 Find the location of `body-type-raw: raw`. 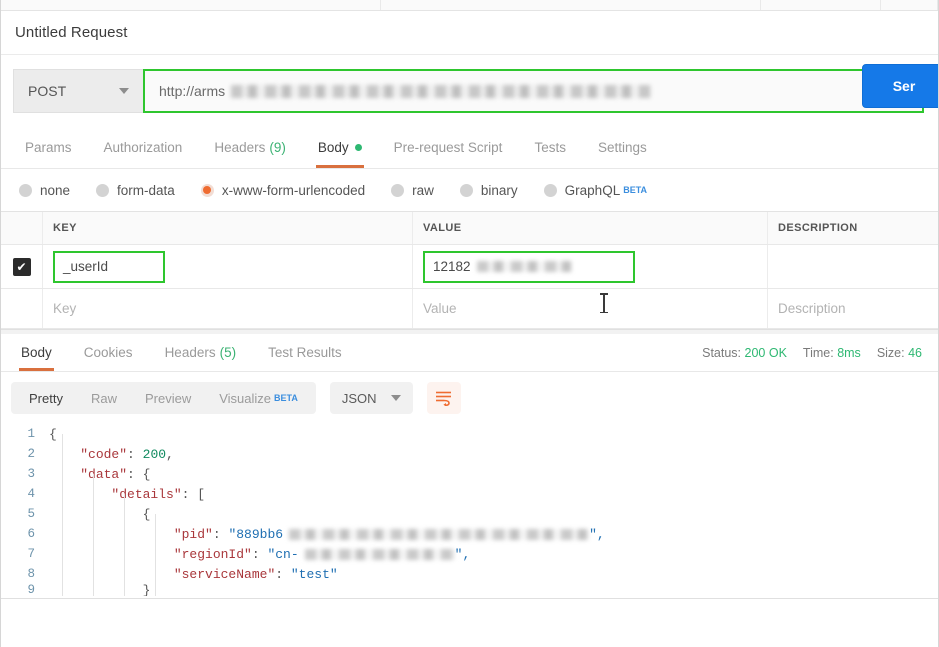

body-type-raw: raw is located at coordinates (412, 190).